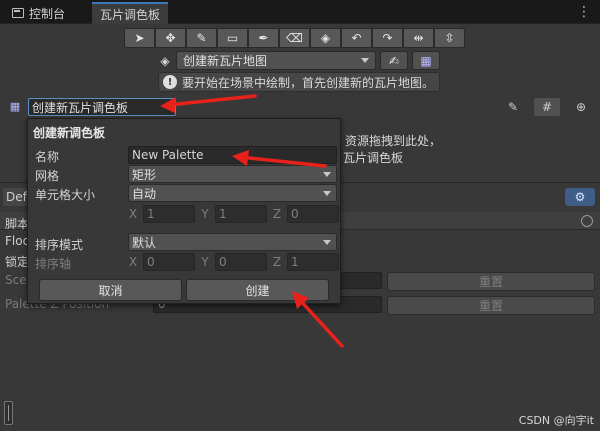  I want to click on help-message-text: 要开始在场景中绘制，首先创建新的瓦片地图。, so click(308, 82).